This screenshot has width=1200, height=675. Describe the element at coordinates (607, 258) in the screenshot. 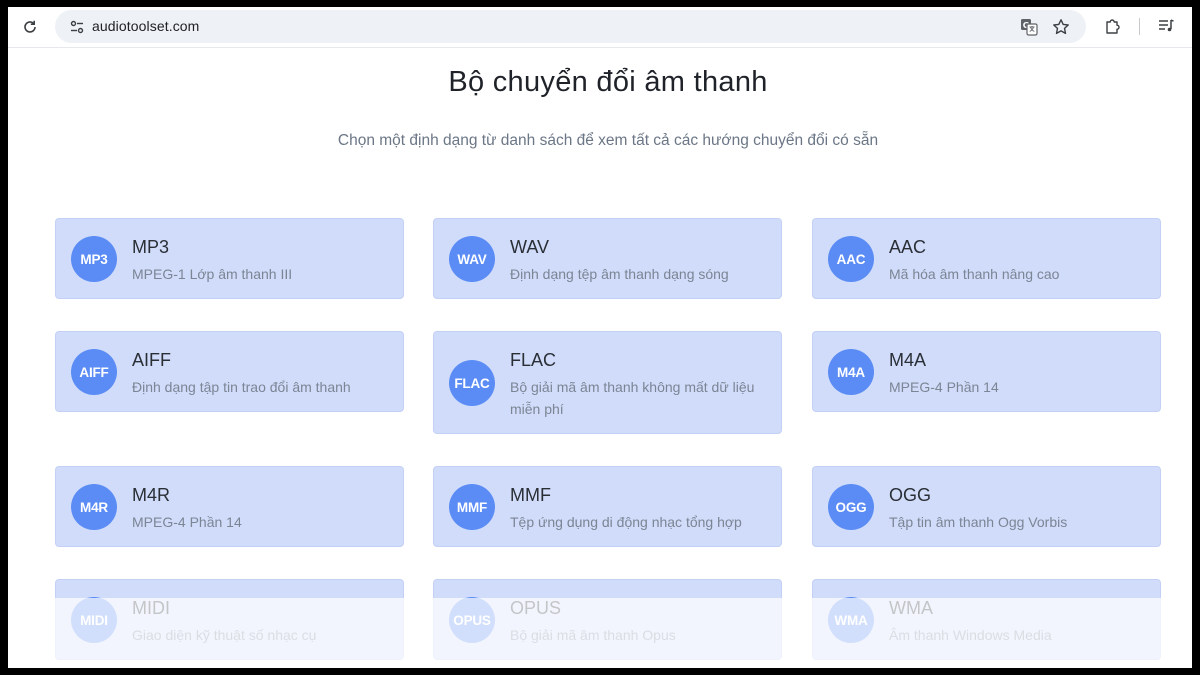

I see `format-card-wav: WAV WAV Định dạng tệp âm thanh dạng sóng` at that location.